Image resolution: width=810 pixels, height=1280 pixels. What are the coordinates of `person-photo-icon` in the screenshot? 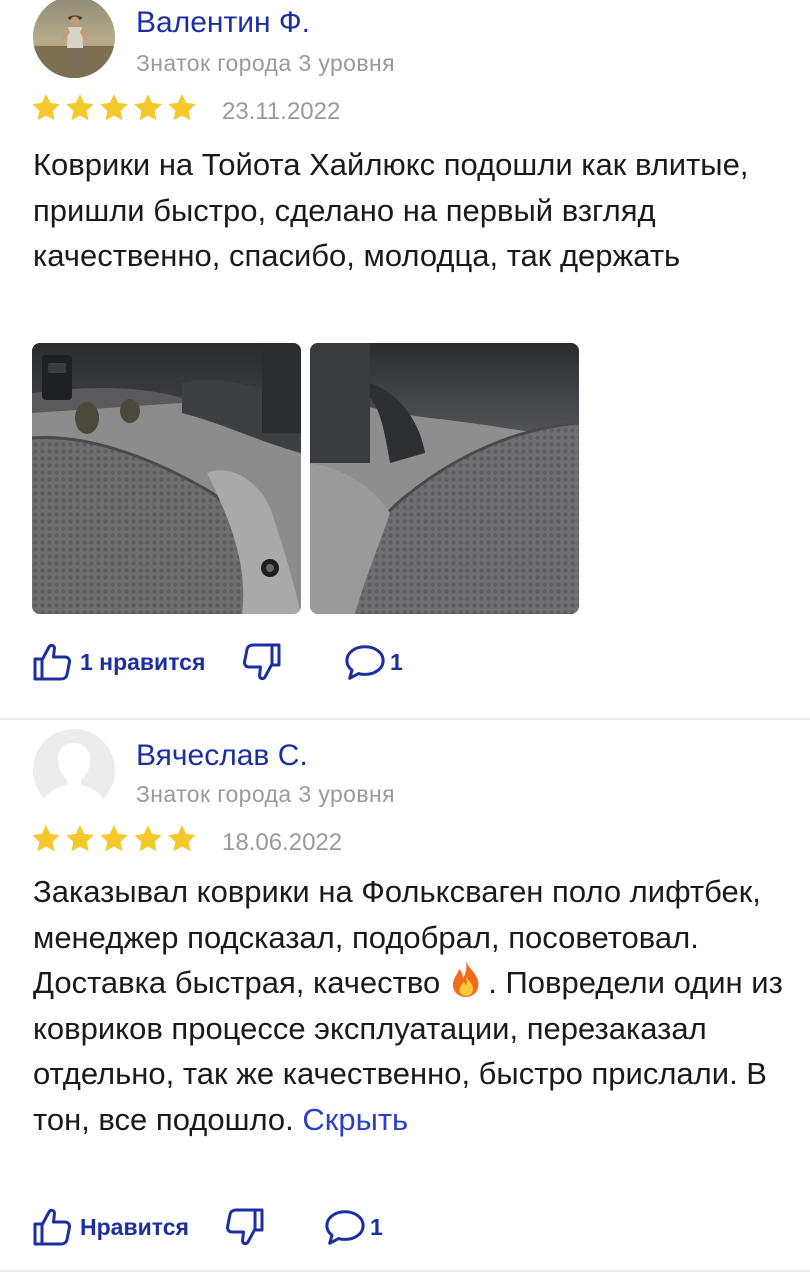 It's located at (74, 39).